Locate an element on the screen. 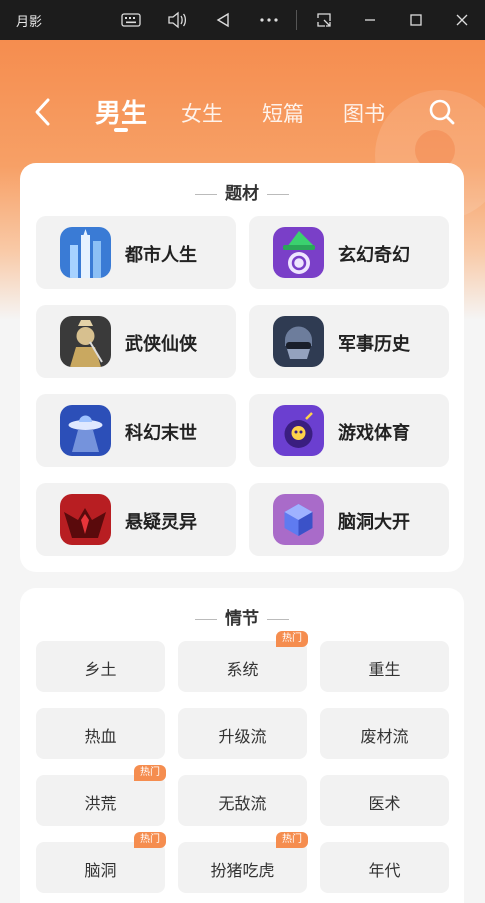  keyboard-icon is located at coordinates (131, 20).